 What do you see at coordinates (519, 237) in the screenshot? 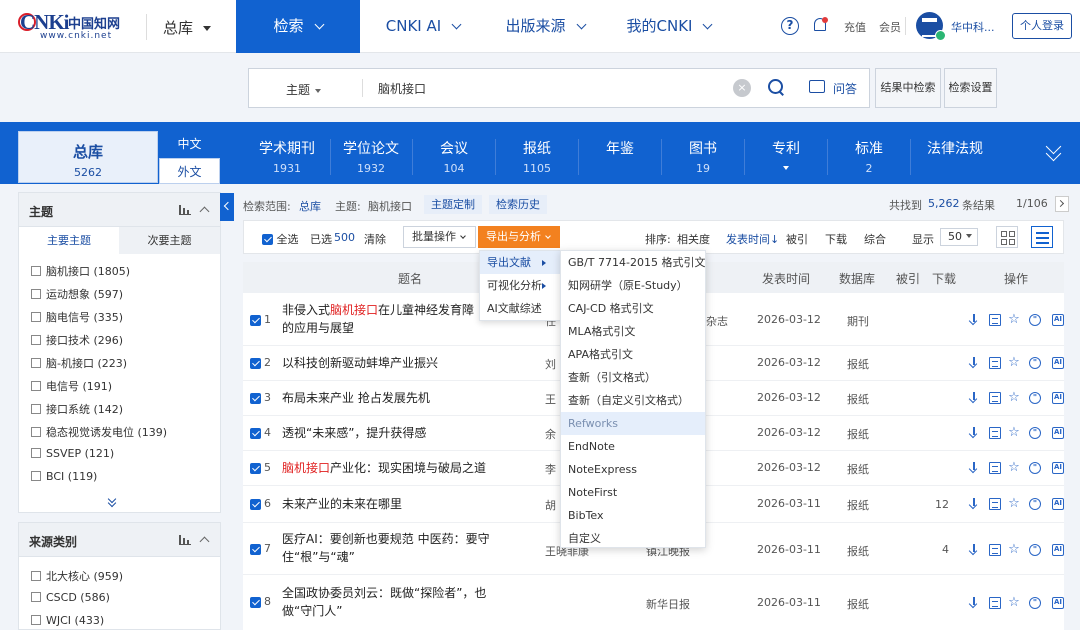
I see `export-analysis-button: 导出与分析` at bounding box center [519, 237].